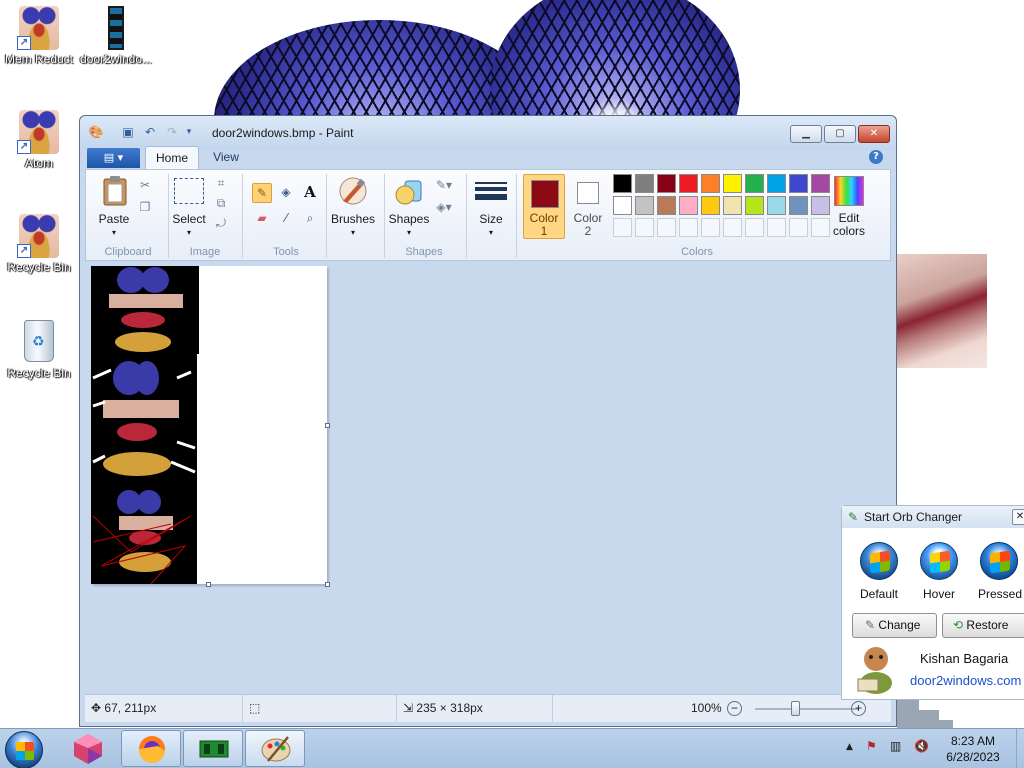  Describe the element at coordinates (327, 584) in the screenshot. I see `resize-handle-corner` at that location.